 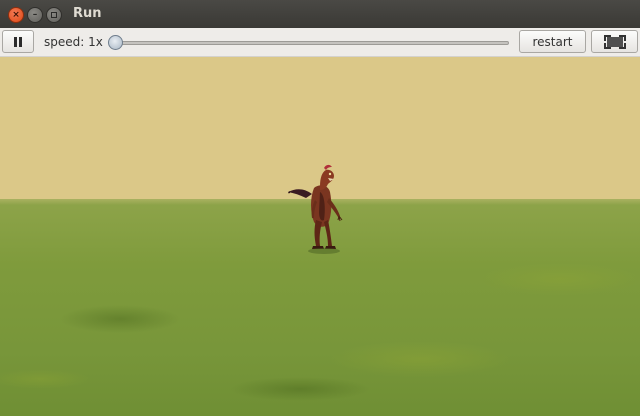 I want to click on speed-label: speed: 1x, so click(x=73, y=42).